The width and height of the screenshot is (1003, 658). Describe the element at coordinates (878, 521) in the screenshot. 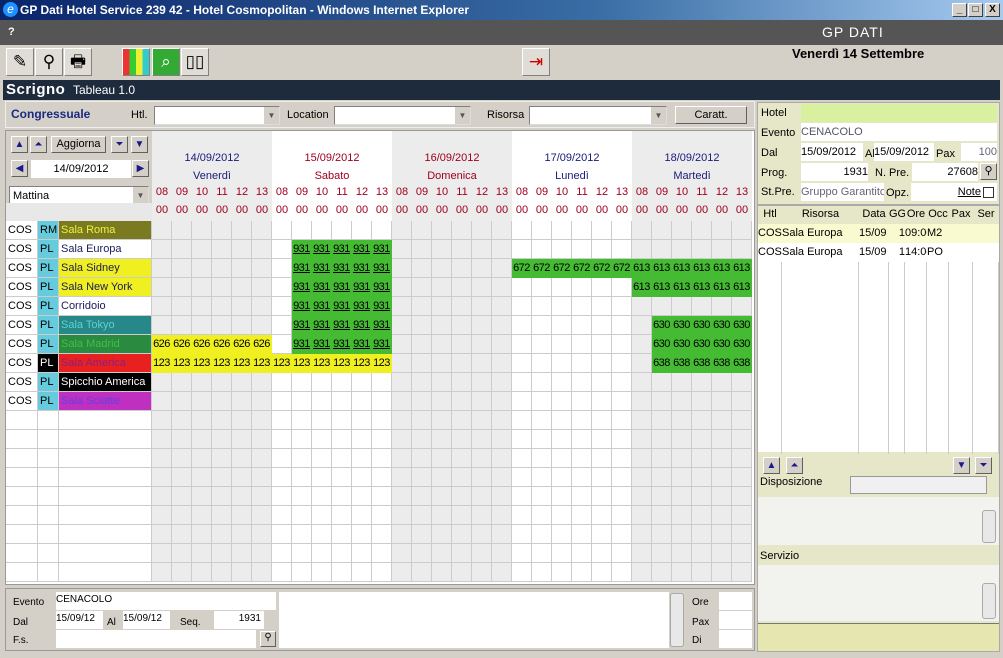

I see `disposizione-text` at that location.